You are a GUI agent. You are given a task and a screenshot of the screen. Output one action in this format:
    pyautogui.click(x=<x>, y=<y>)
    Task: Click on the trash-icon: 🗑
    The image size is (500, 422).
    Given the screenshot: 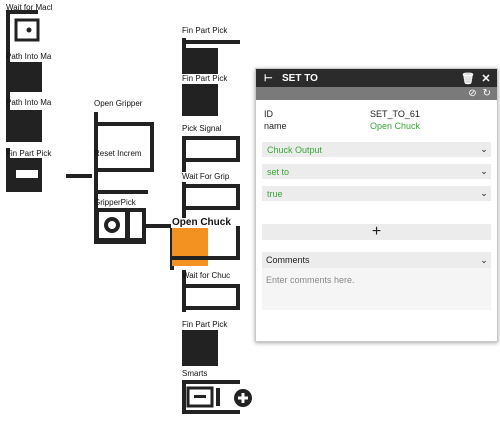 What is the action you would take?
    pyautogui.click(x=468, y=78)
    